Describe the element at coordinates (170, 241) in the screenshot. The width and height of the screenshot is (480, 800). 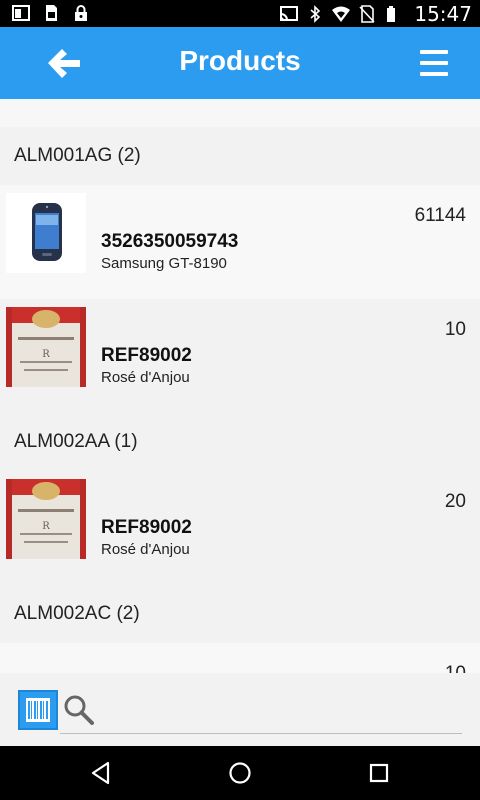
I see `item-code: 3526350059743` at that location.